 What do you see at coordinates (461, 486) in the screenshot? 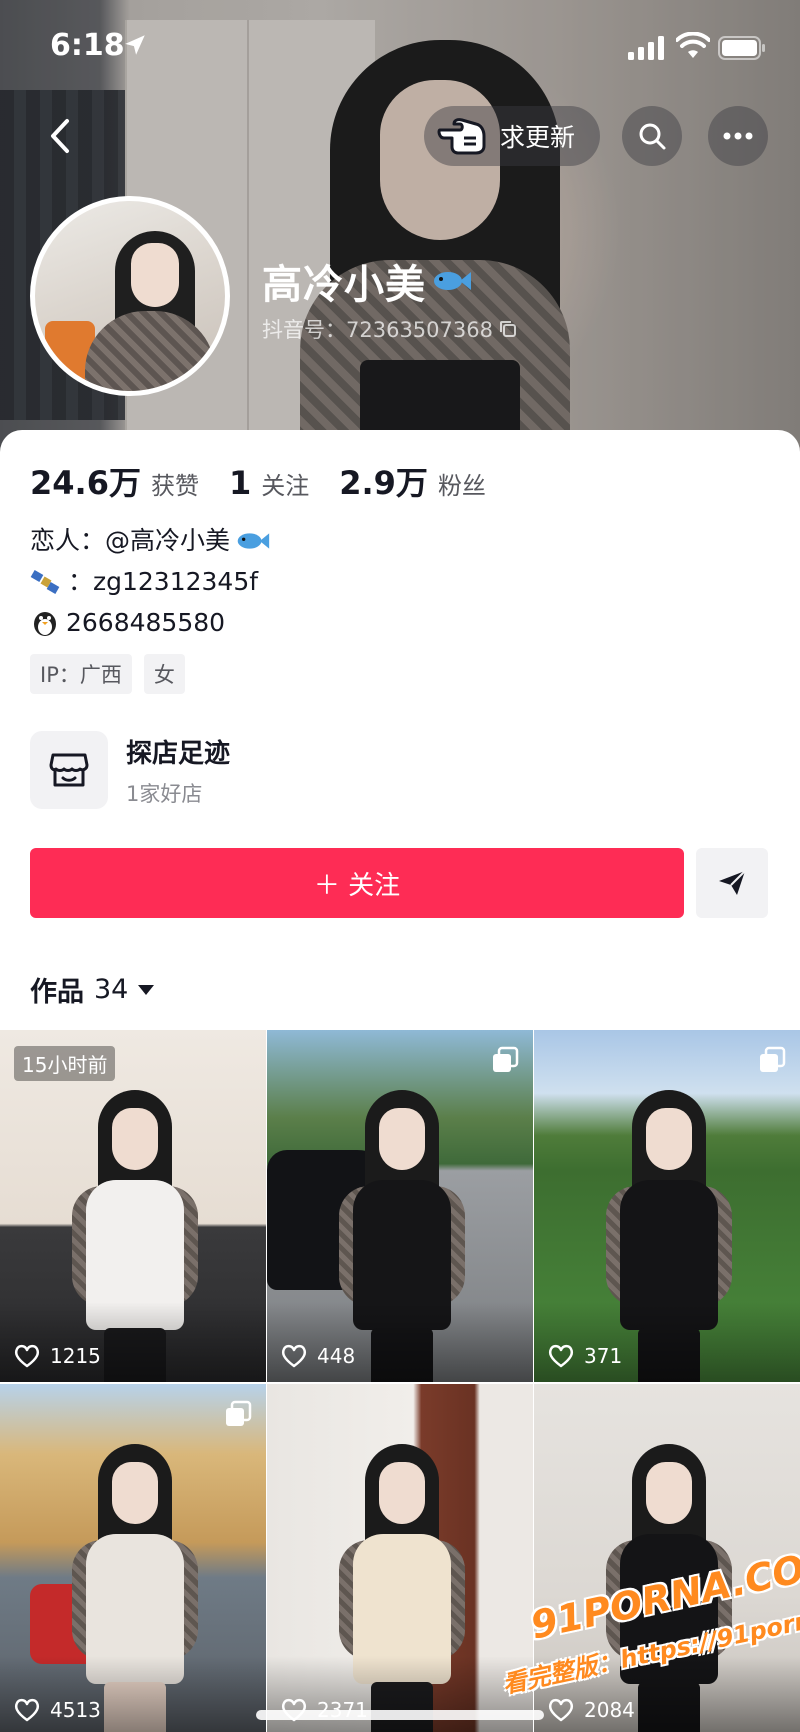
I see `stat-followers-label: 粉丝` at bounding box center [461, 486].